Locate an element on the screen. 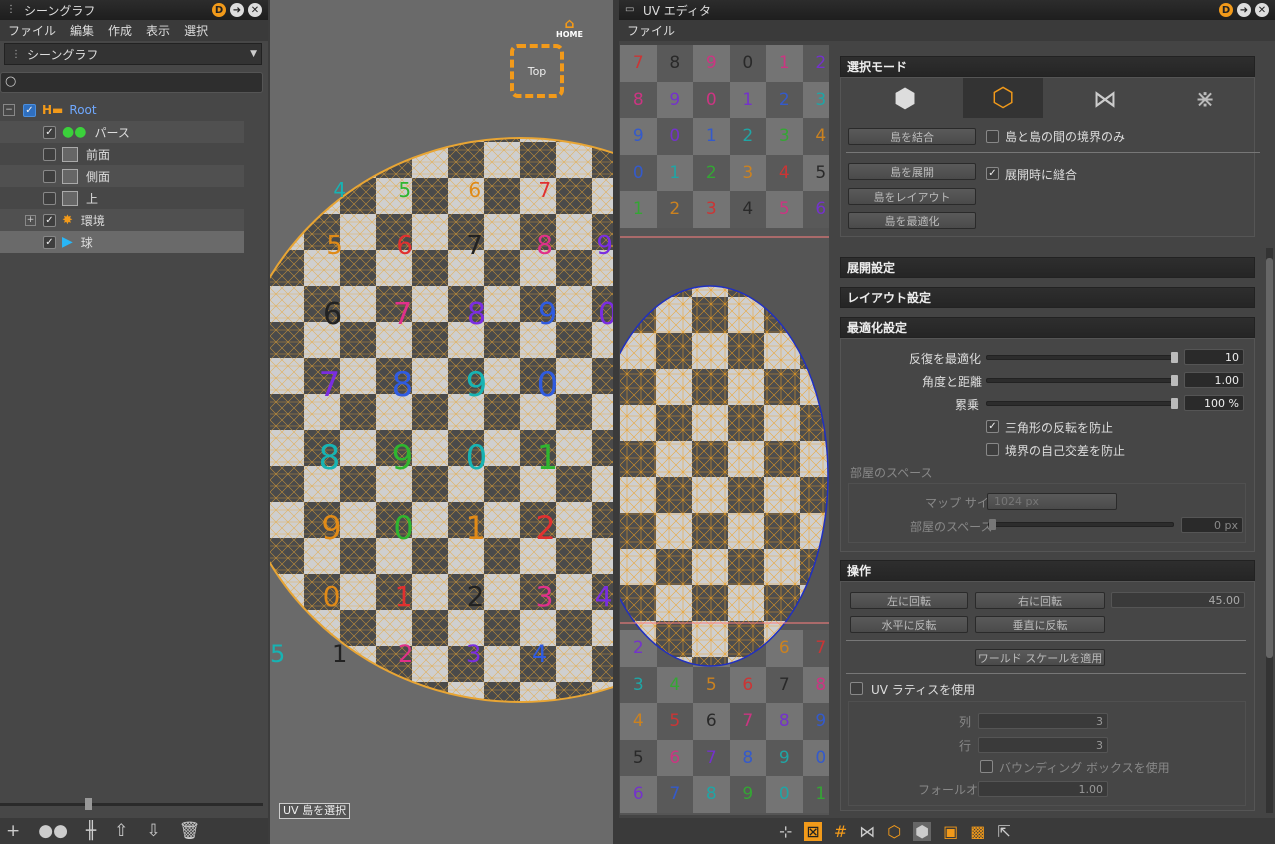  properties-scrollbar is located at coordinates (1269, 530).